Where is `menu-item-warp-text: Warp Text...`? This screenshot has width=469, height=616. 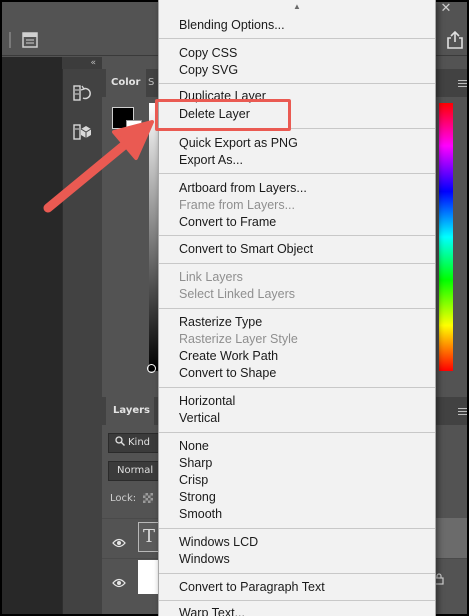
menu-item-warp-text: Warp Text... is located at coordinates (212, 610).